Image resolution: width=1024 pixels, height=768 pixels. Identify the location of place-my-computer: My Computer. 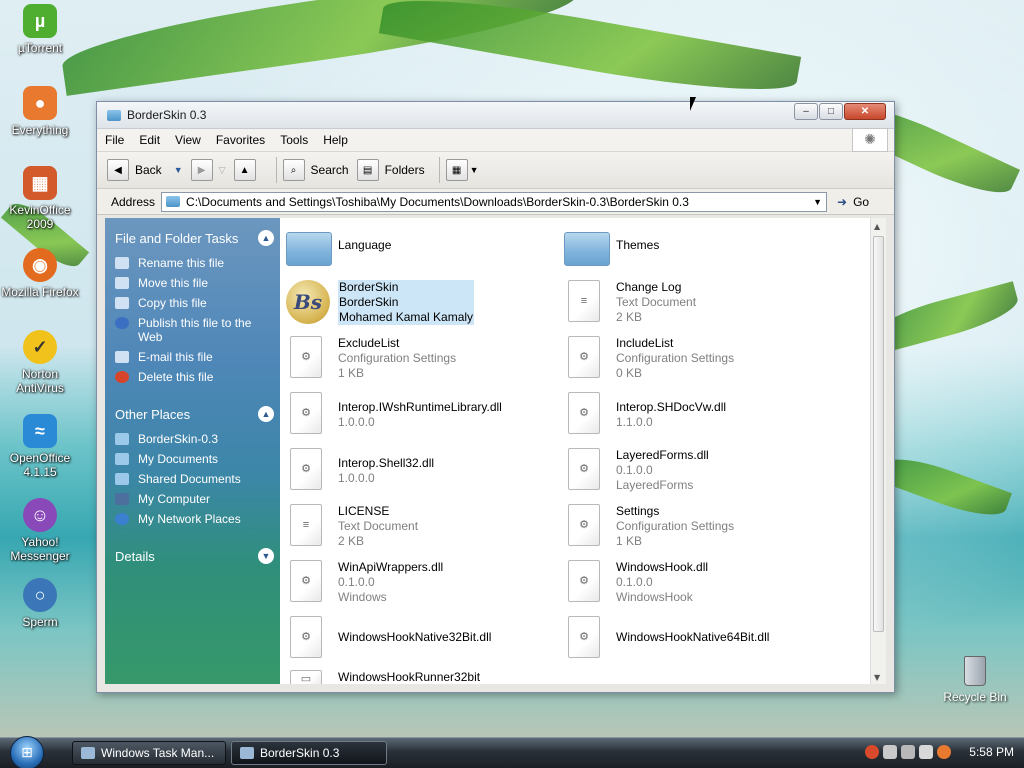
(197, 499).